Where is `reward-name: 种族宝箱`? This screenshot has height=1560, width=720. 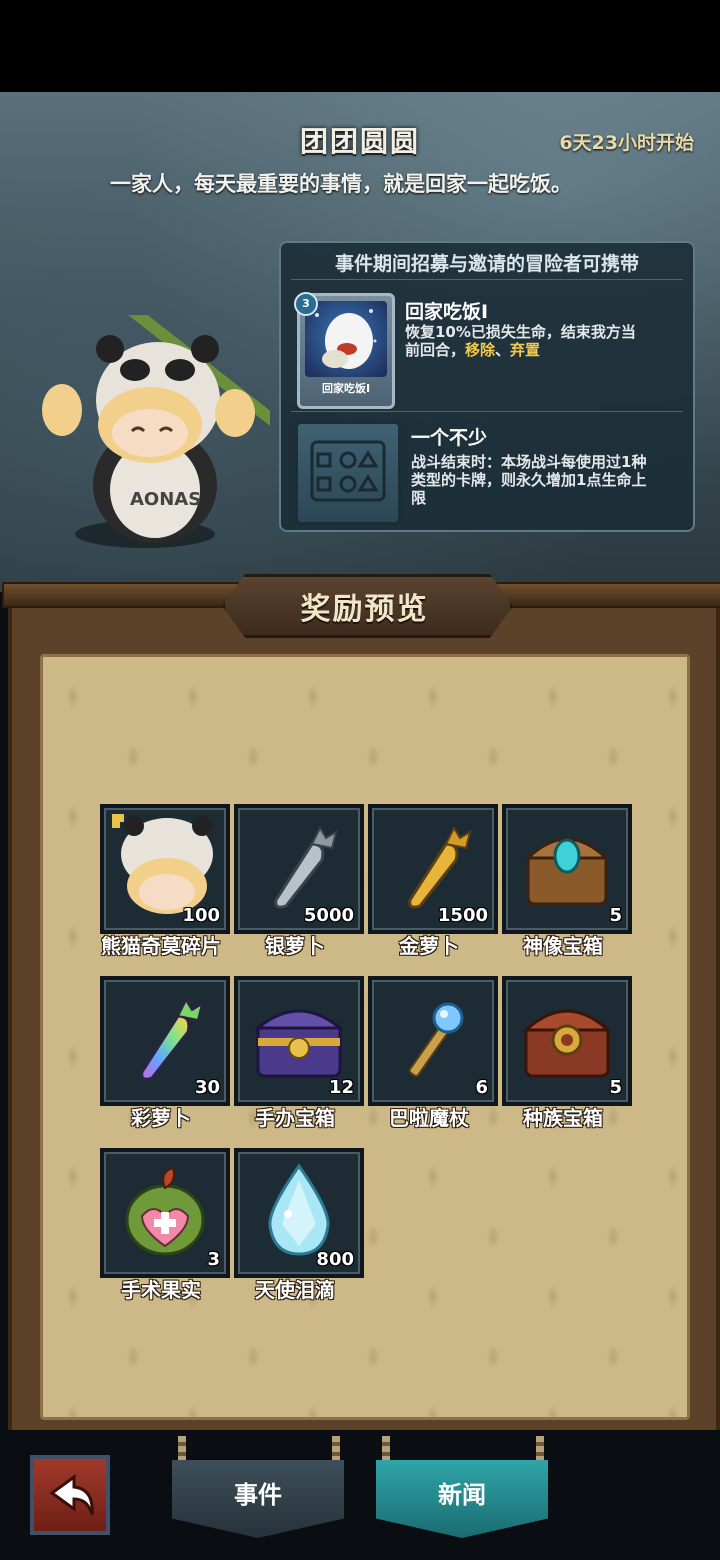
reward-name: 种族宝箱 is located at coordinates (563, 1118).